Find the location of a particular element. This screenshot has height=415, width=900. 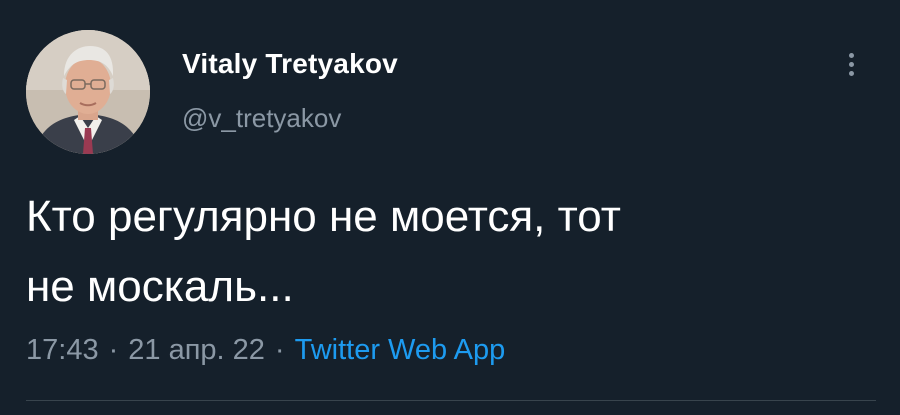

avatar-photo is located at coordinates (88, 92).